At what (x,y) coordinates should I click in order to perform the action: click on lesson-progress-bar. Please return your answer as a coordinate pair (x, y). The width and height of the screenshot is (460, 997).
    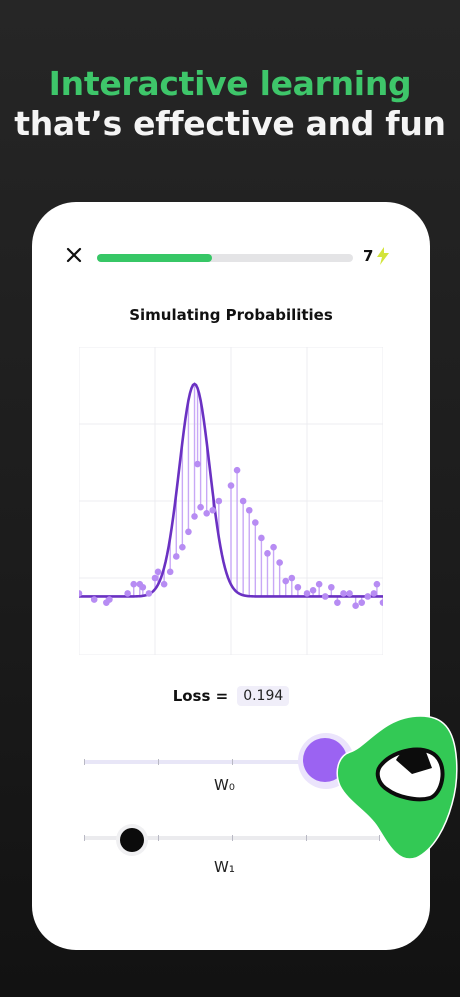
    Looking at the image, I should click on (225, 258).